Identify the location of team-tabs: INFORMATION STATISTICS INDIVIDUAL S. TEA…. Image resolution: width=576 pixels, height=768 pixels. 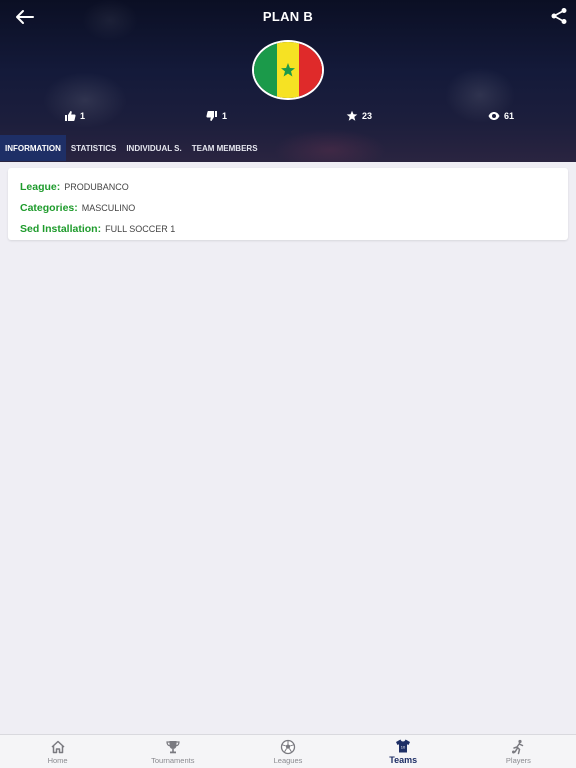
(131, 148).